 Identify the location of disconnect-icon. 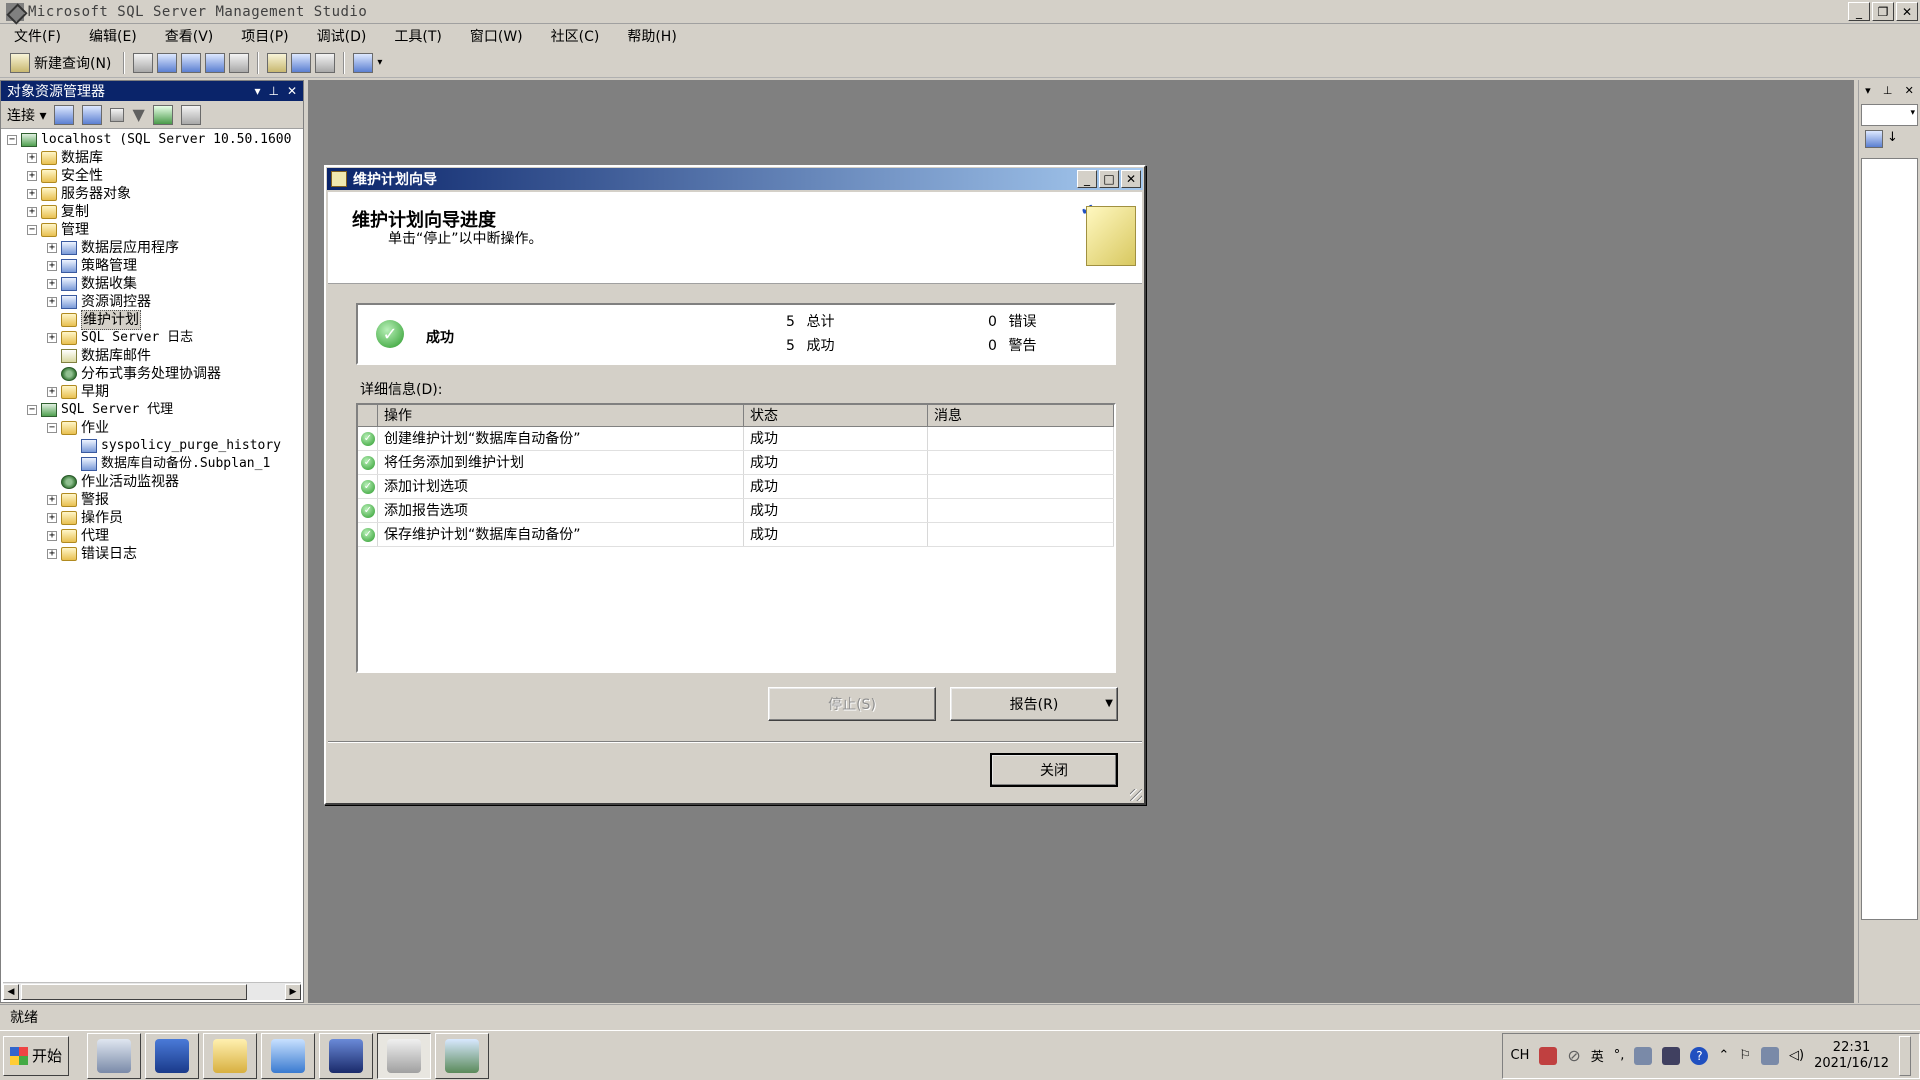
(92, 114).